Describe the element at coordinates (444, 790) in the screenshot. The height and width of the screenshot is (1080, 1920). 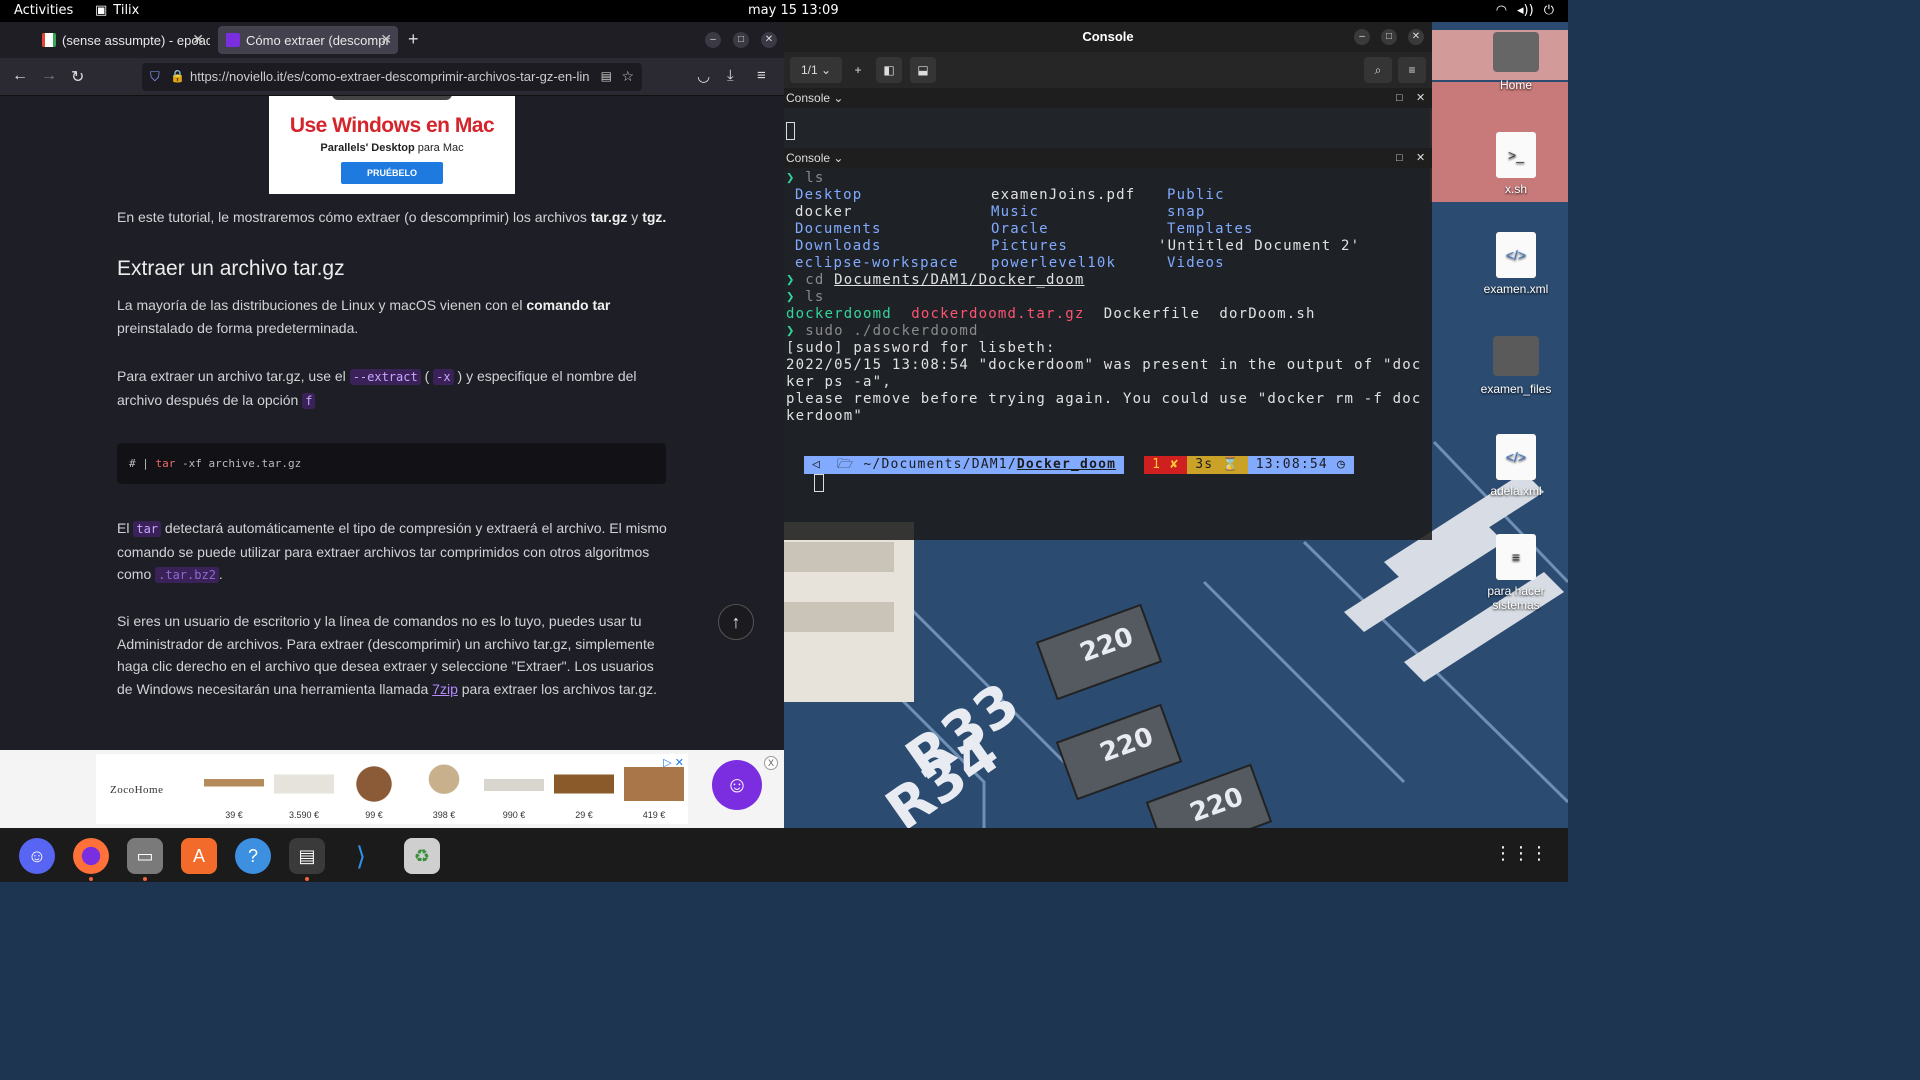
I see `product-item: 398 €` at that location.